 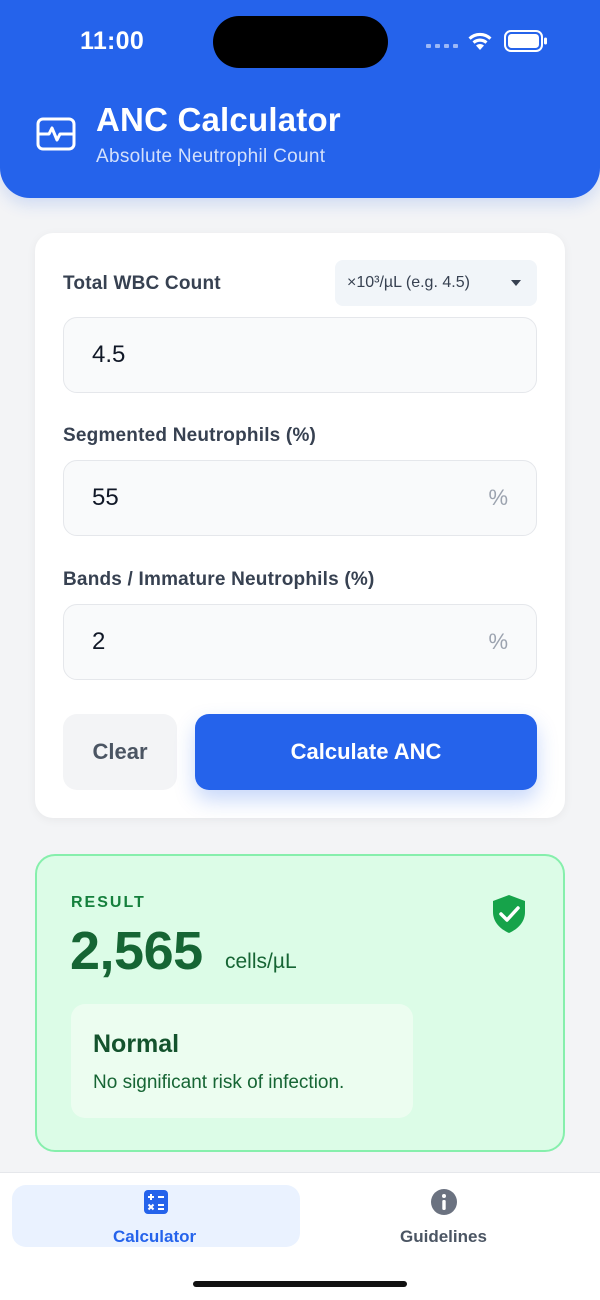 What do you see at coordinates (112, 41) in the screenshot?
I see `status-time: 11:00` at bounding box center [112, 41].